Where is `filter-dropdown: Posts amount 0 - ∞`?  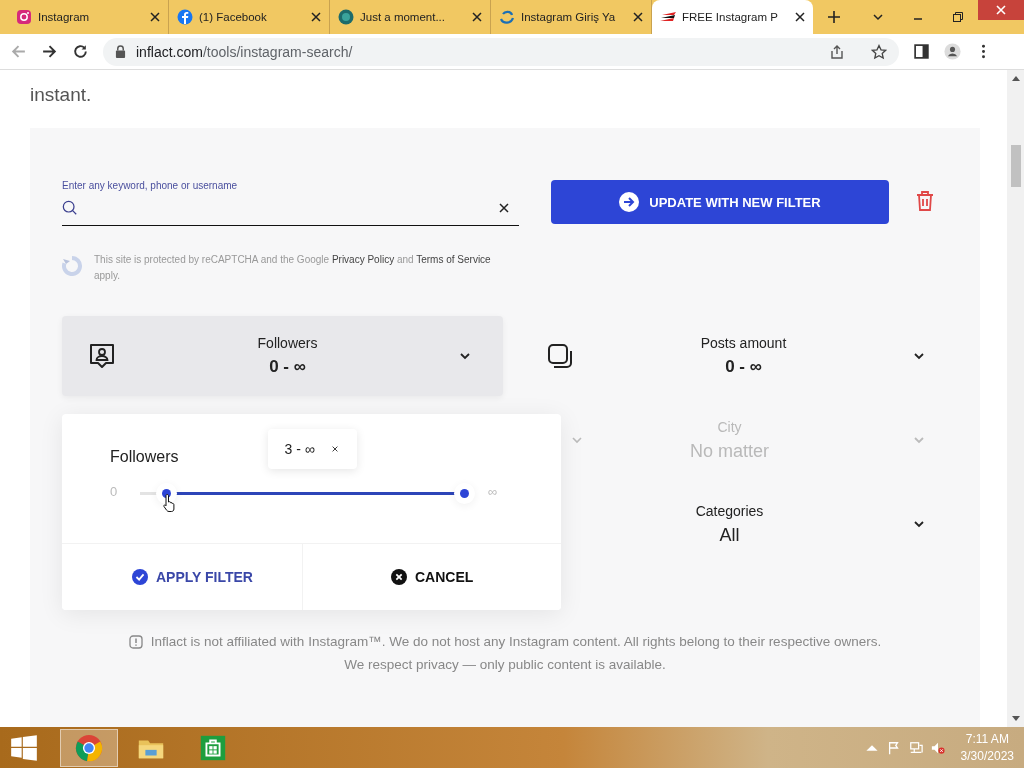 filter-dropdown: Posts amount 0 - ∞ is located at coordinates (738, 356).